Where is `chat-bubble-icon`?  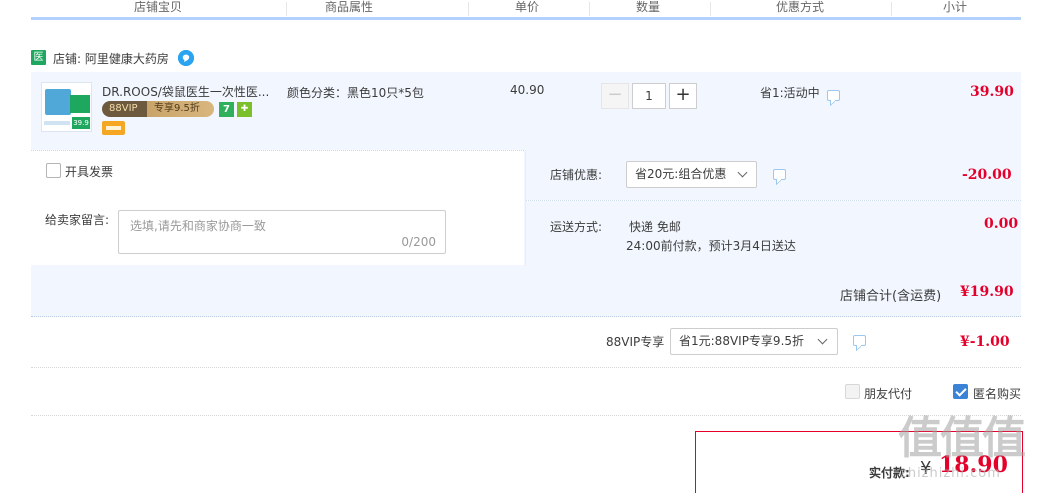
chat-bubble-icon is located at coordinates (186, 58).